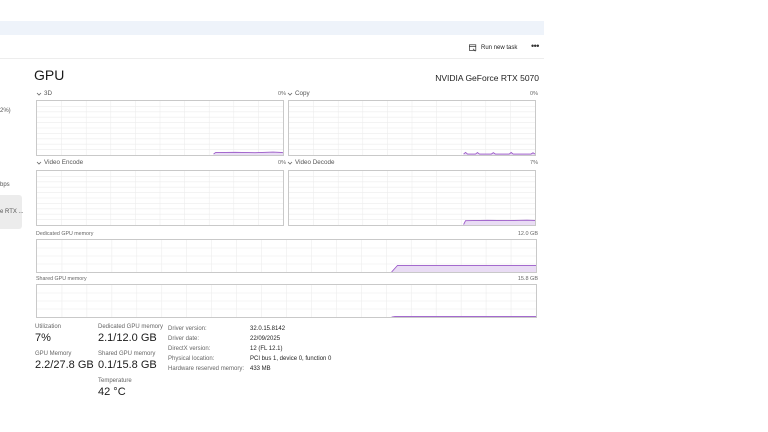 The width and height of the screenshot is (768, 432). I want to click on detail-value: 32.0.15.8142, so click(268, 329).